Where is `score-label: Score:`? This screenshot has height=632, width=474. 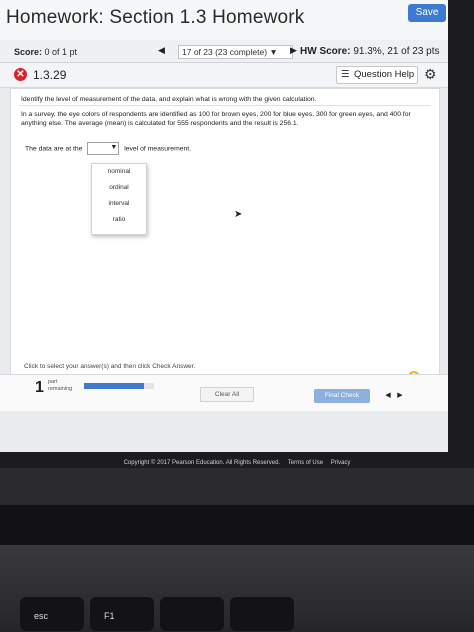
score-label: Score: is located at coordinates (28, 52).